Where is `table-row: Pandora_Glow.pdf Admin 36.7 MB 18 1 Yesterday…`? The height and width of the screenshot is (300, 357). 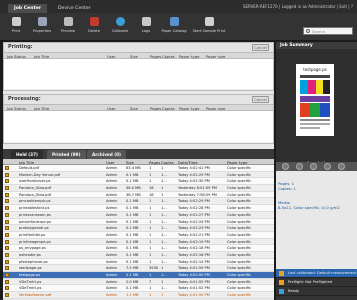 table-row: Pandora_Glow.pdf Admin 36.7 MB 18 1 Yesterday… is located at coordinates (138, 195).